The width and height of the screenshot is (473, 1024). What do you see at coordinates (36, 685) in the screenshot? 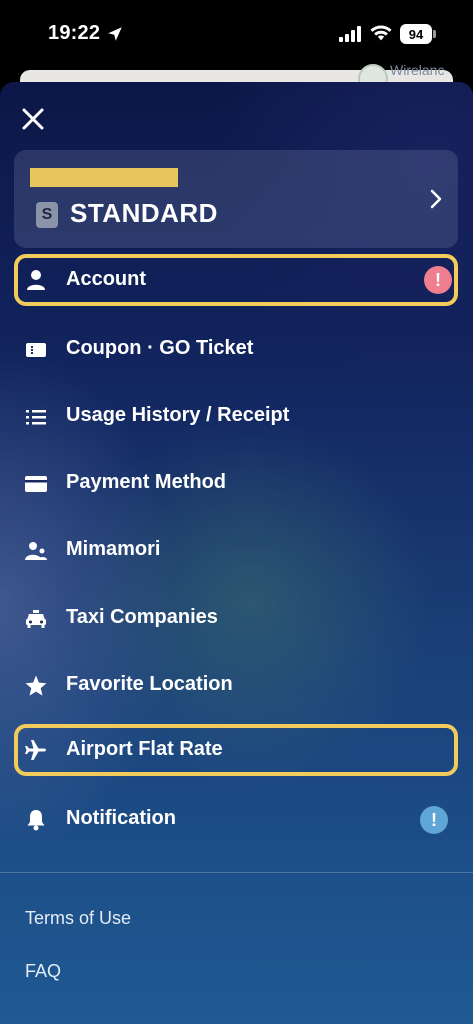
I see `star-icon` at bounding box center [36, 685].